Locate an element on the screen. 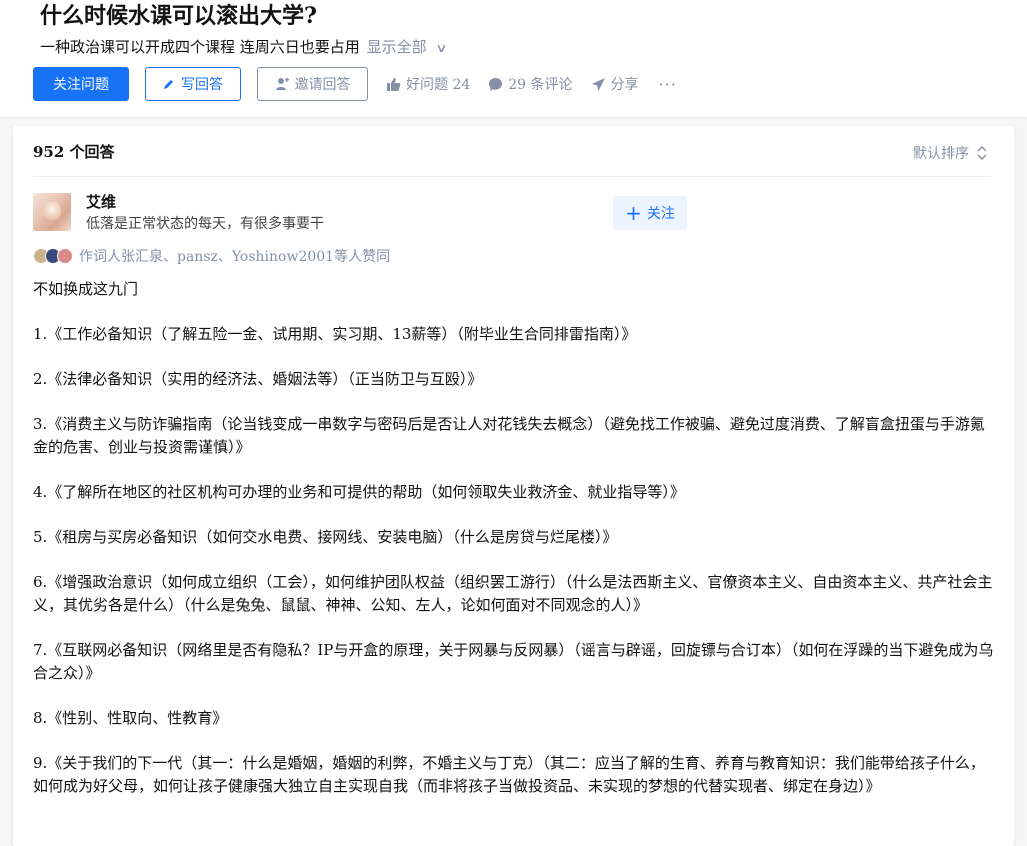 The height and width of the screenshot is (846, 1027). voter-avatar is located at coordinates (65, 256).